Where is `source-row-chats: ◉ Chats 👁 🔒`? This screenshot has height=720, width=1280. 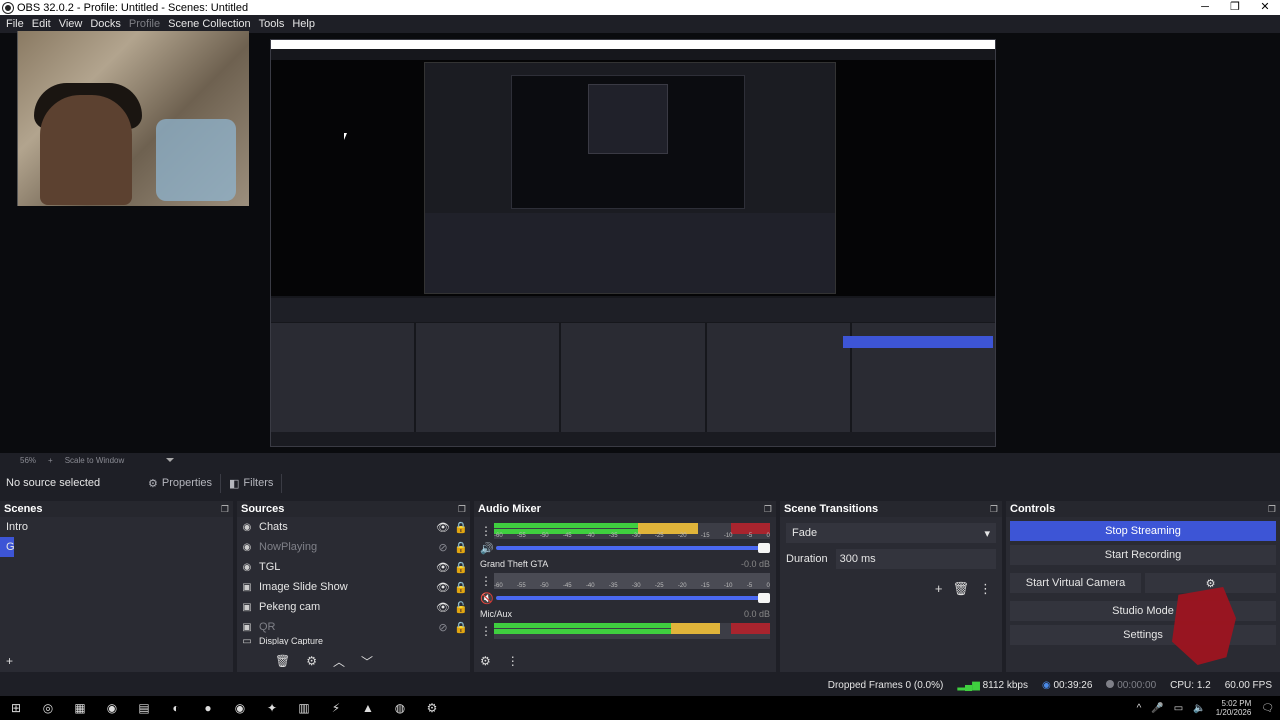
source-row-chats: ◉ Chats 👁 🔒 is located at coordinates (353, 527).